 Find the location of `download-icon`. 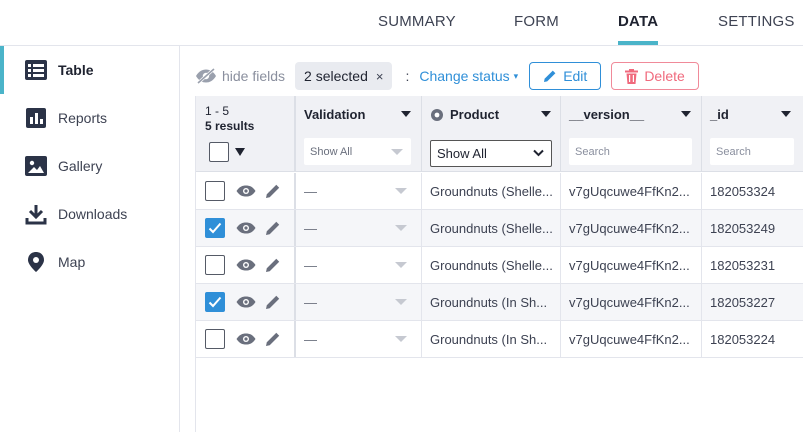

download-icon is located at coordinates (36, 214).